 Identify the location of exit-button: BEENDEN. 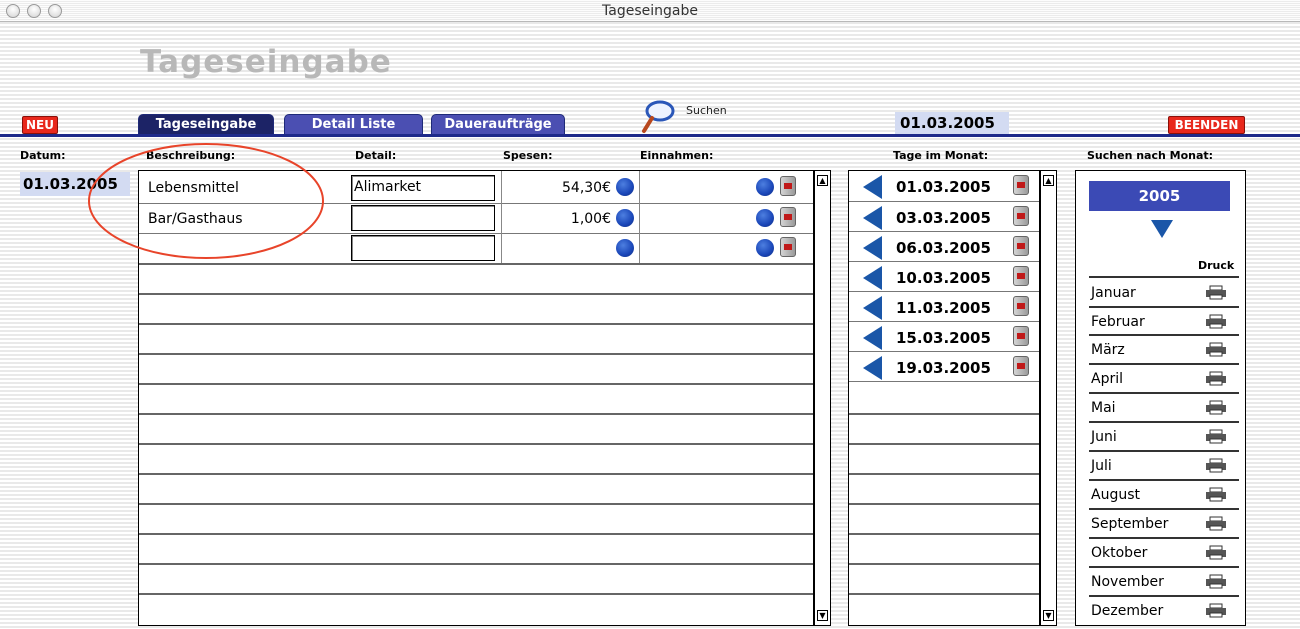
(1206, 125).